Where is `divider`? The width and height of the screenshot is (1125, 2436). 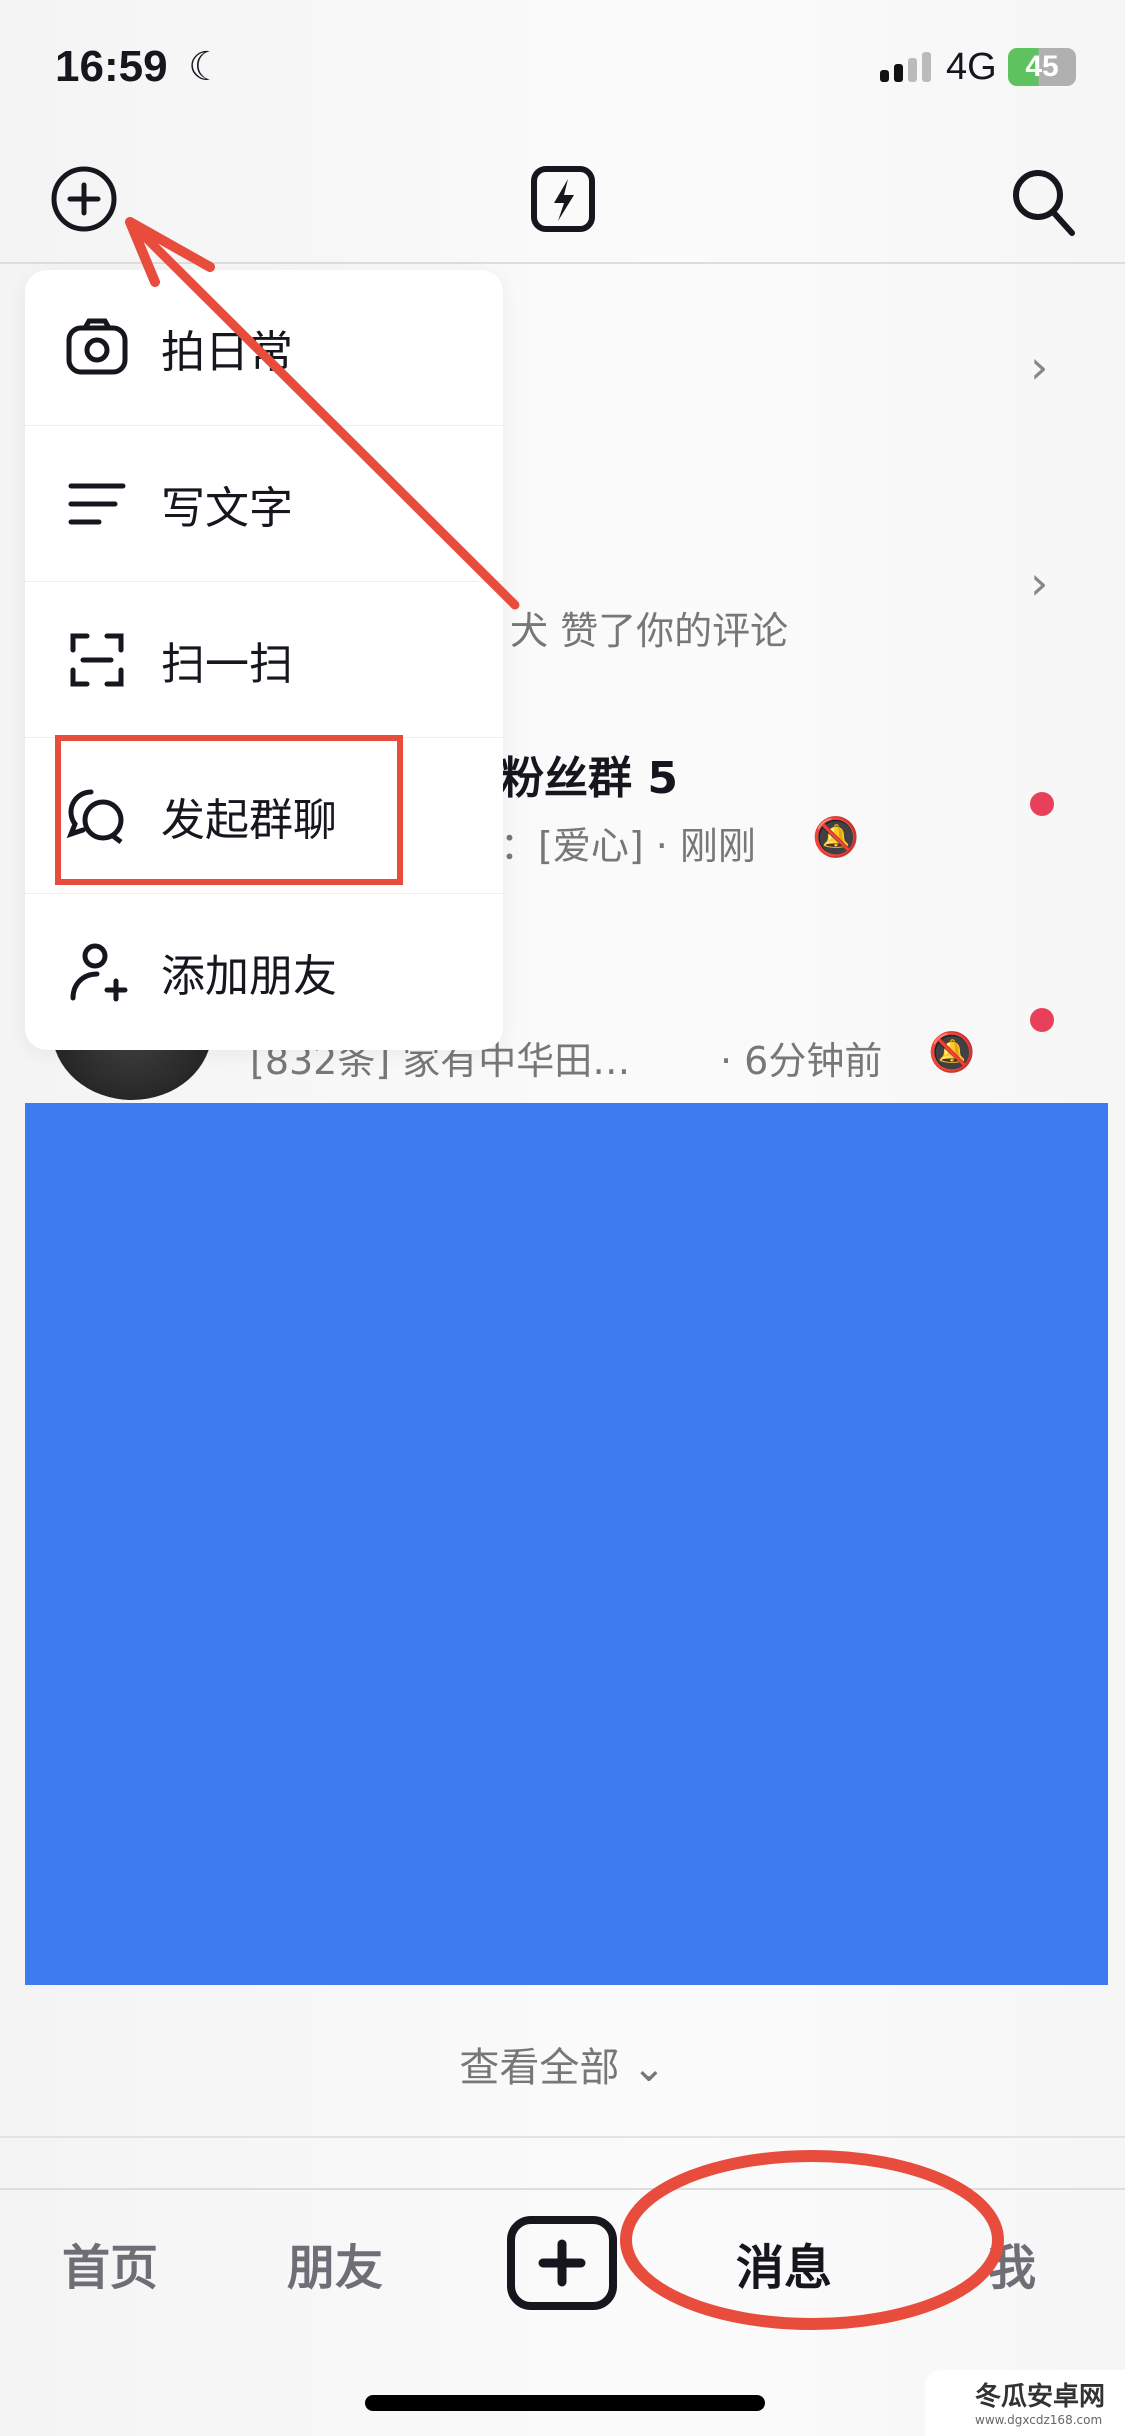
divider is located at coordinates (562, 2137).